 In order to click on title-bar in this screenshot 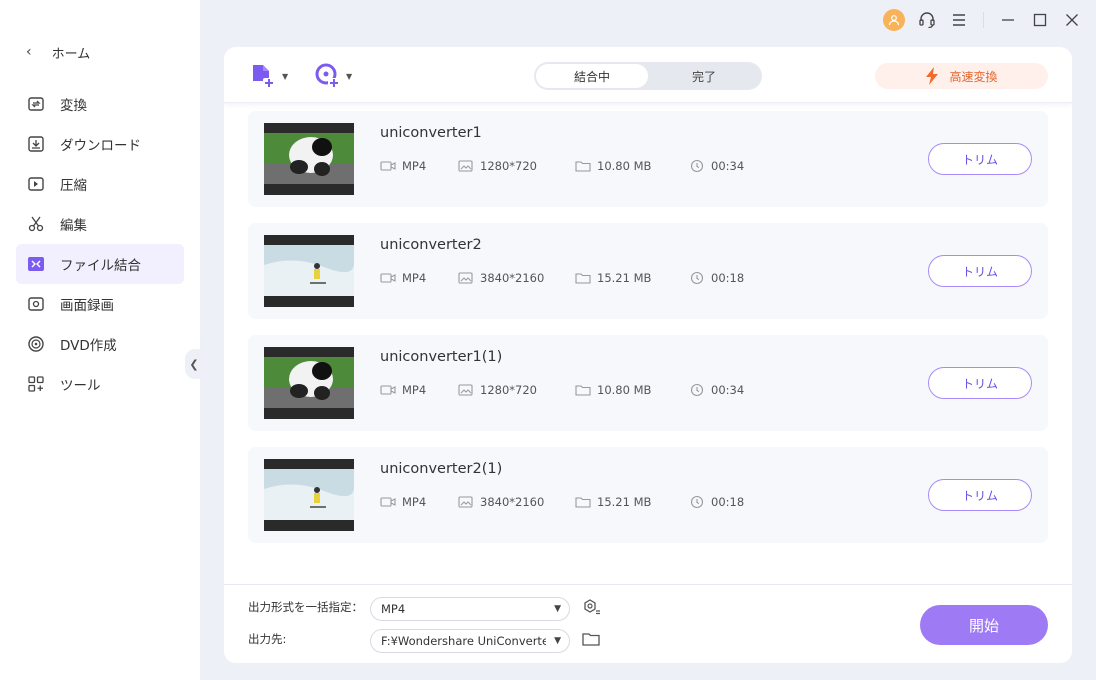, I will do `click(982, 20)`.